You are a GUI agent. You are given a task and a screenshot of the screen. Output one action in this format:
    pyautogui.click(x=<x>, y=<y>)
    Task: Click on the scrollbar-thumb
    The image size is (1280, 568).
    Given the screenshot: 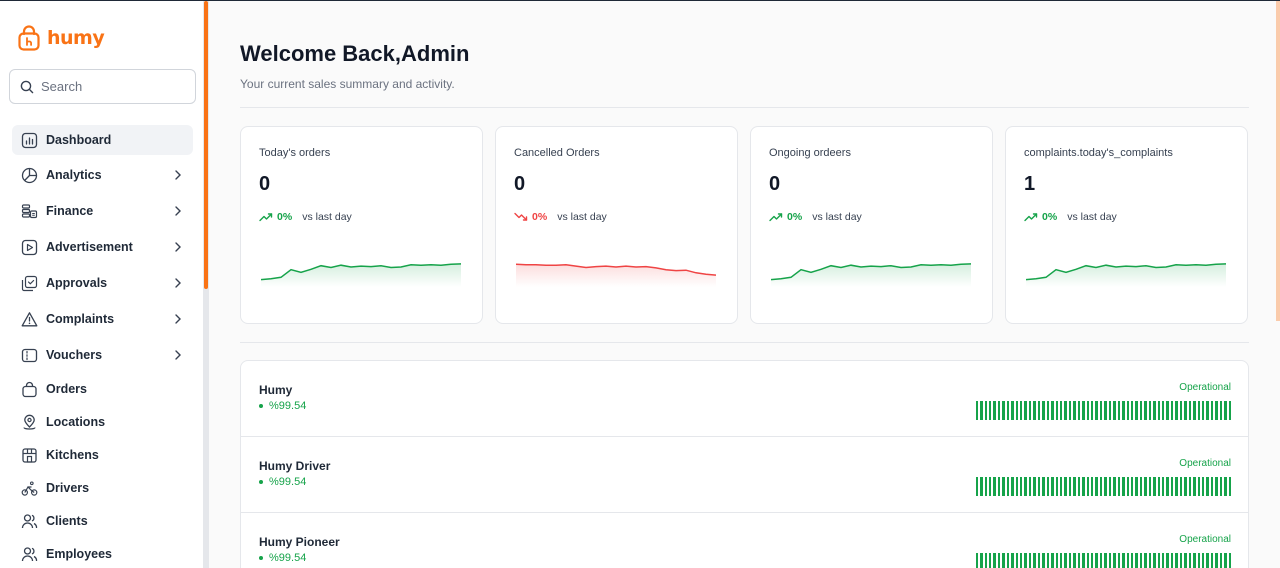 What is the action you would take?
    pyautogui.click(x=206, y=145)
    